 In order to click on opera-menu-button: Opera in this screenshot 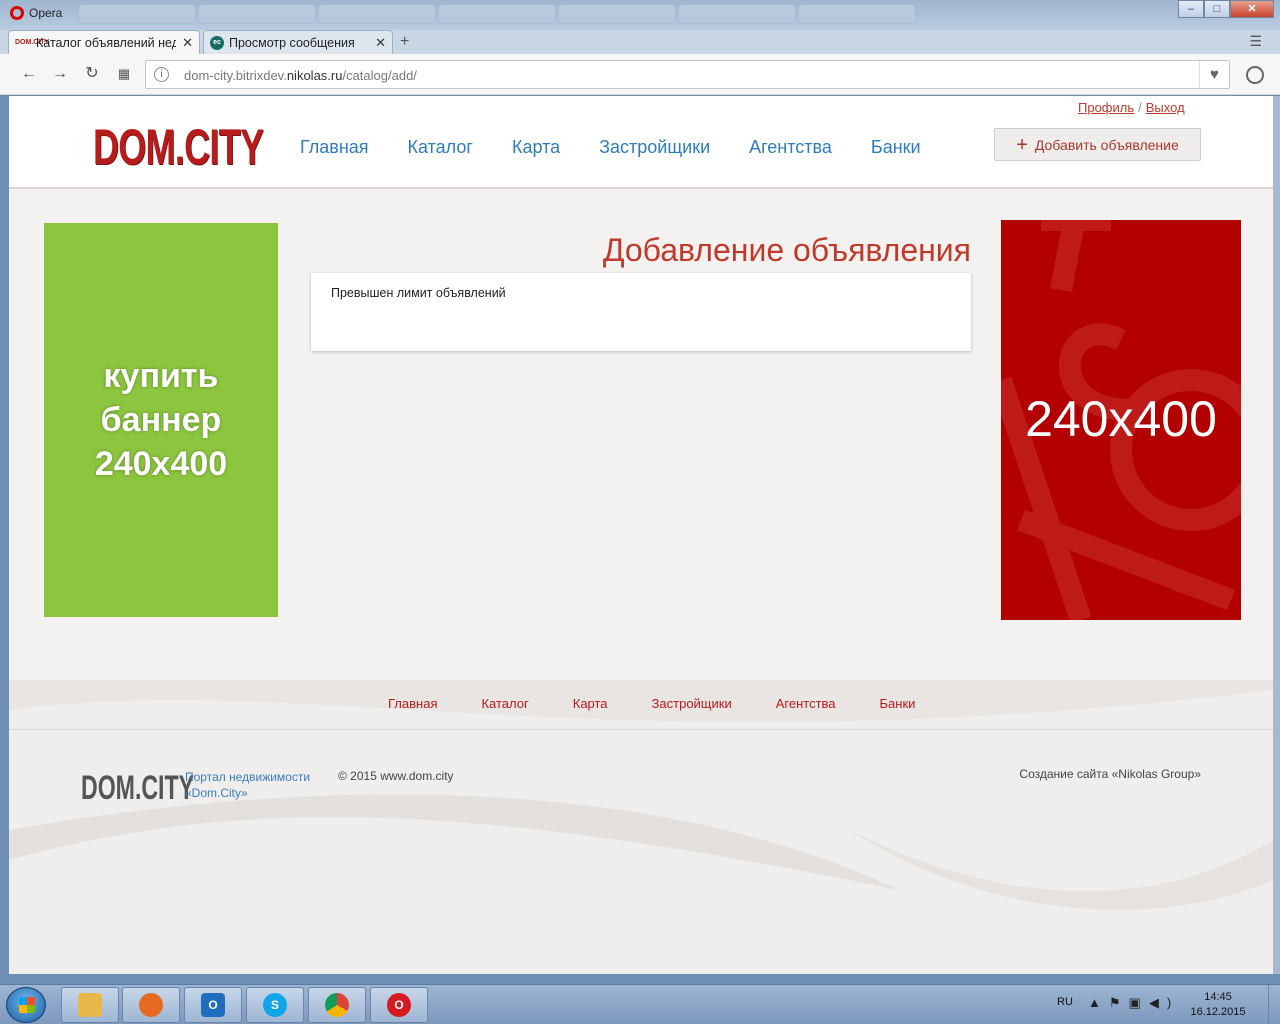, I will do `click(37, 13)`.